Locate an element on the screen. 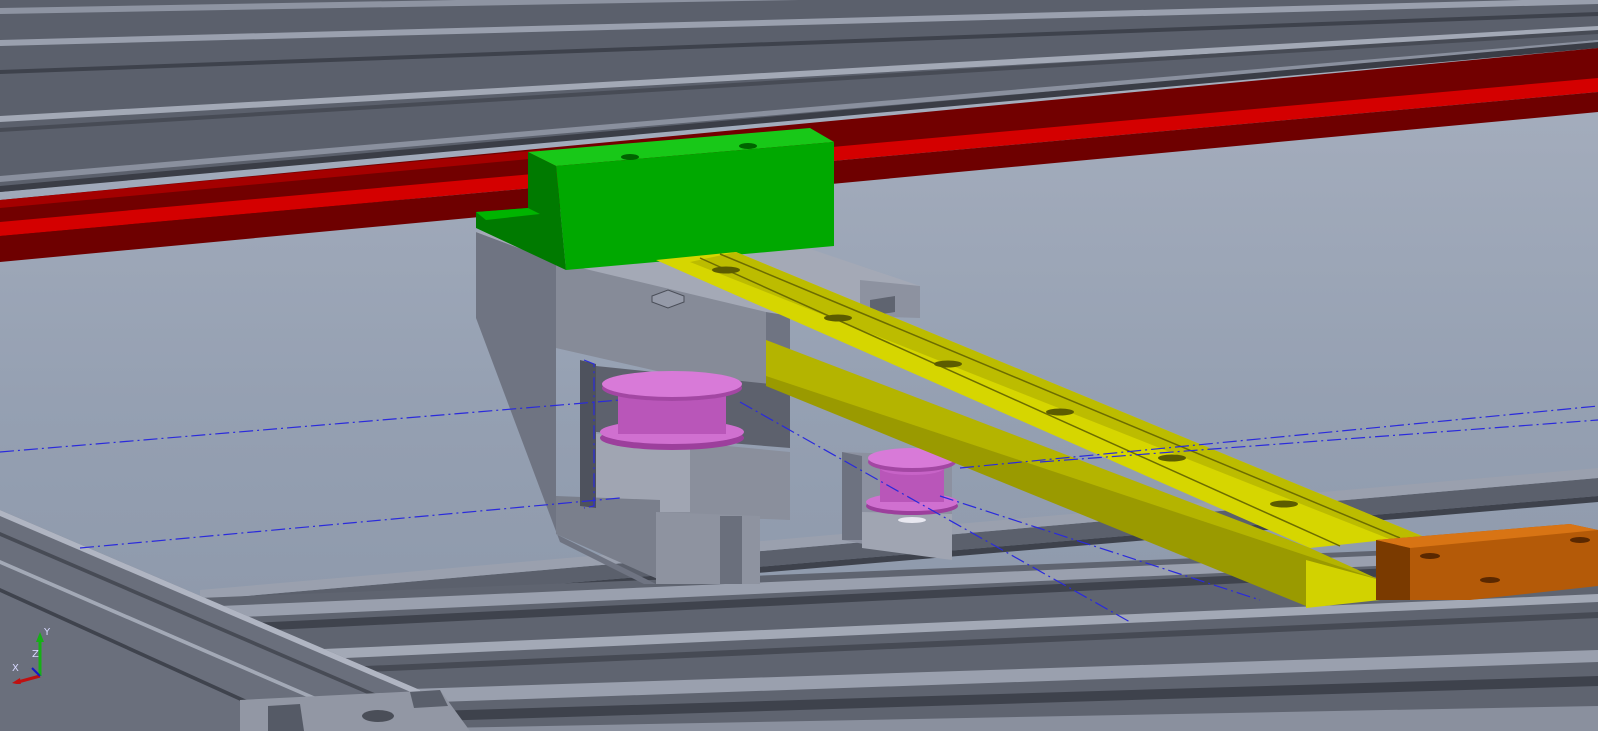  green-carriage-block is located at coordinates (655, 199).